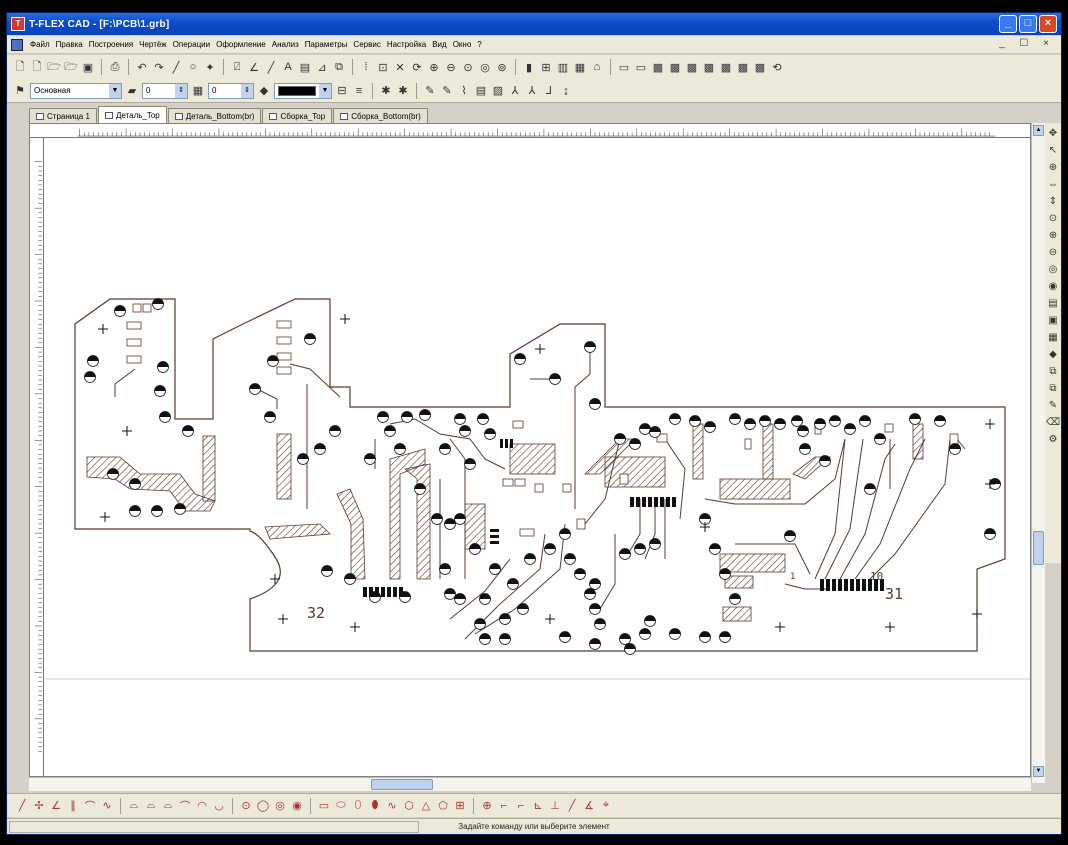 The height and width of the screenshot is (845, 1068). What do you see at coordinates (1053, 320) in the screenshot?
I see `view-settings-icon: ▣` at bounding box center [1053, 320].